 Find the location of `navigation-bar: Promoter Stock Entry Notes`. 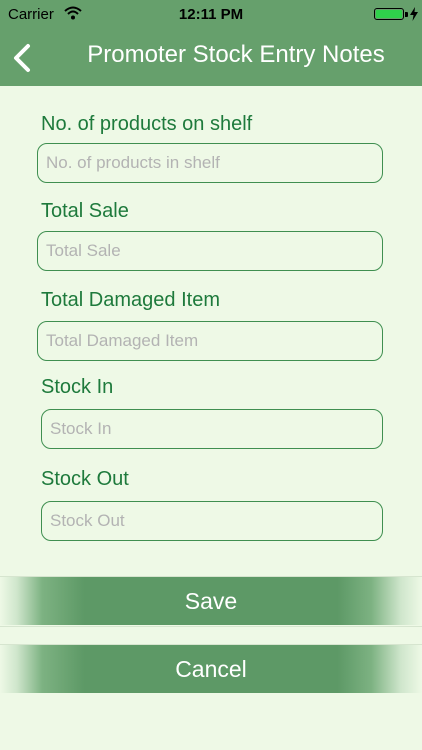

navigation-bar: Promoter Stock Entry Notes is located at coordinates (211, 58).